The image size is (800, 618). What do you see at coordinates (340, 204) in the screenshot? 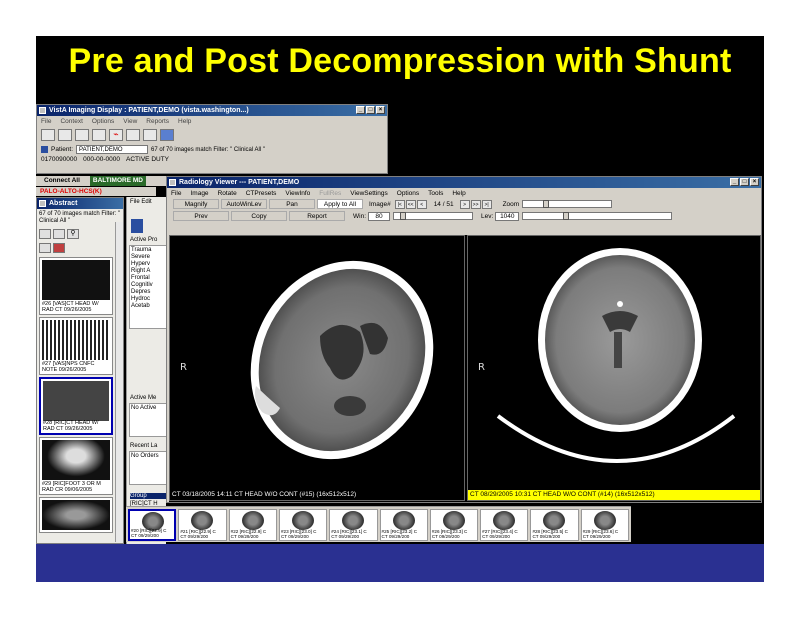
I see `apply-to-all-button: Apply to All` at bounding box center [340, 204].